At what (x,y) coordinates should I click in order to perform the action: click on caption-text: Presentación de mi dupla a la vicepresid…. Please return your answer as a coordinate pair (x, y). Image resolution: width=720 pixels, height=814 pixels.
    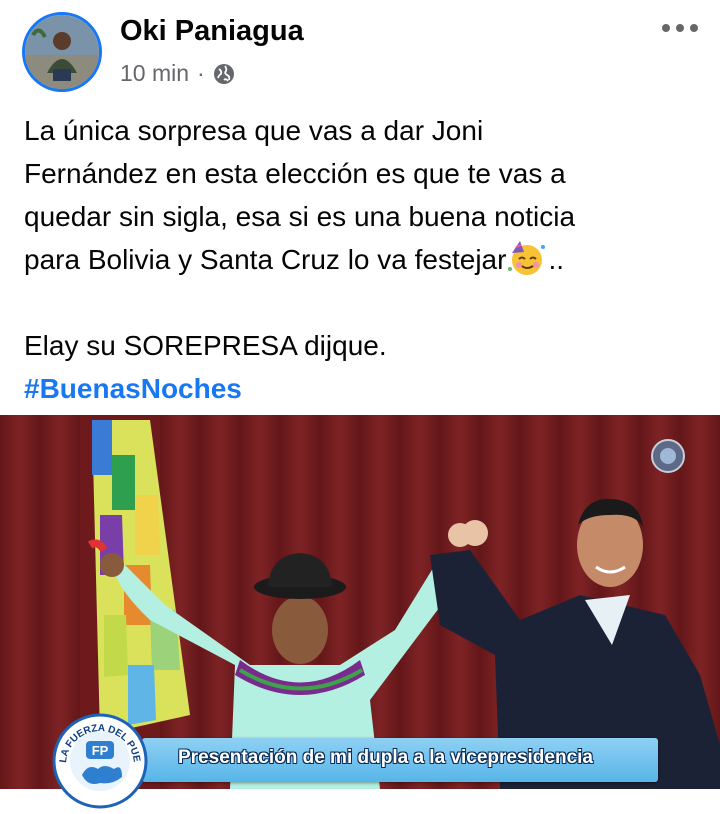
    Looking at the image, I should click on (386, 757).